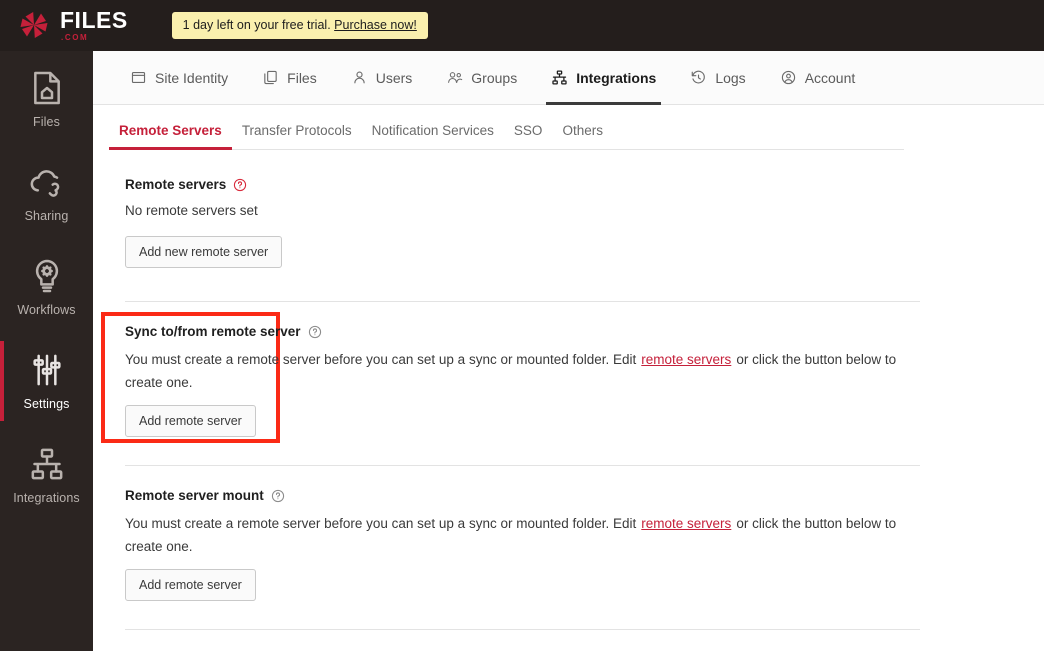  I want to click on subtab-label: Notification Services, so click(432, 130).